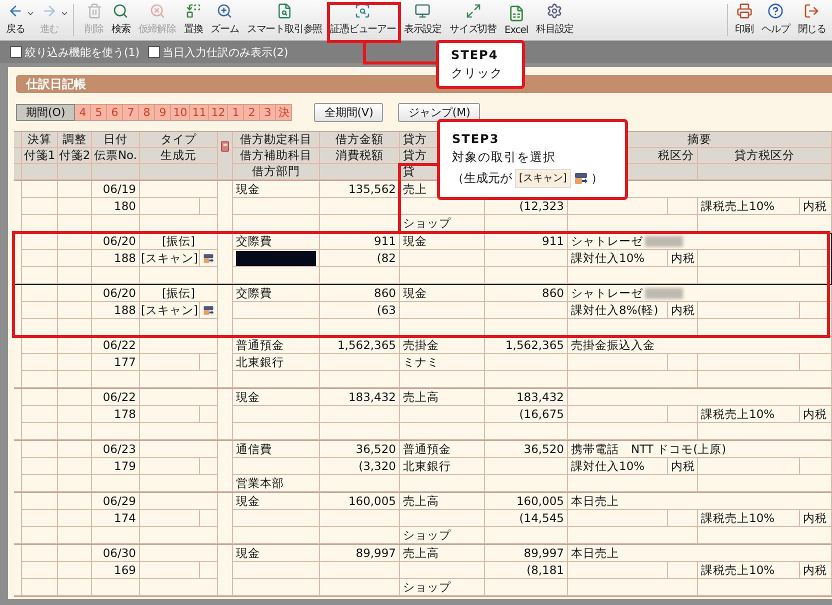  I want to click on checkbox-label: 絞り込み機能を使う(1), so click(82, 52).